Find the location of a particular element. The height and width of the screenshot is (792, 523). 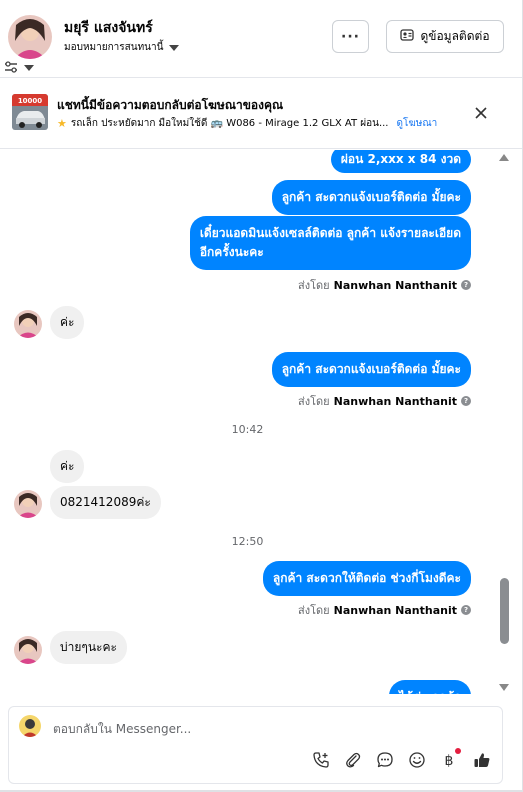

contact-avatar is located at coordinates (30, 37).